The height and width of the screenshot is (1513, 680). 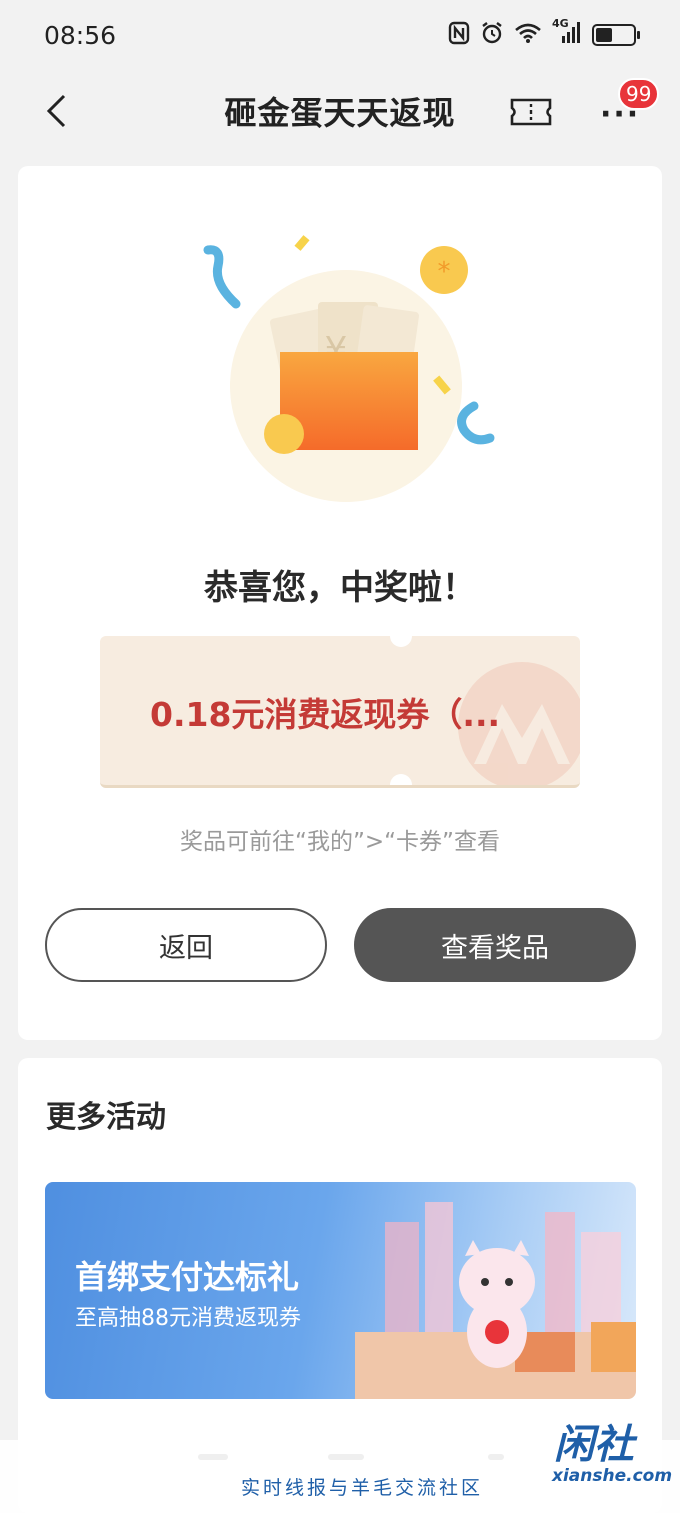 I want to click on red-envelope-illustration: * ¥ *, so click(x=349, y=368).